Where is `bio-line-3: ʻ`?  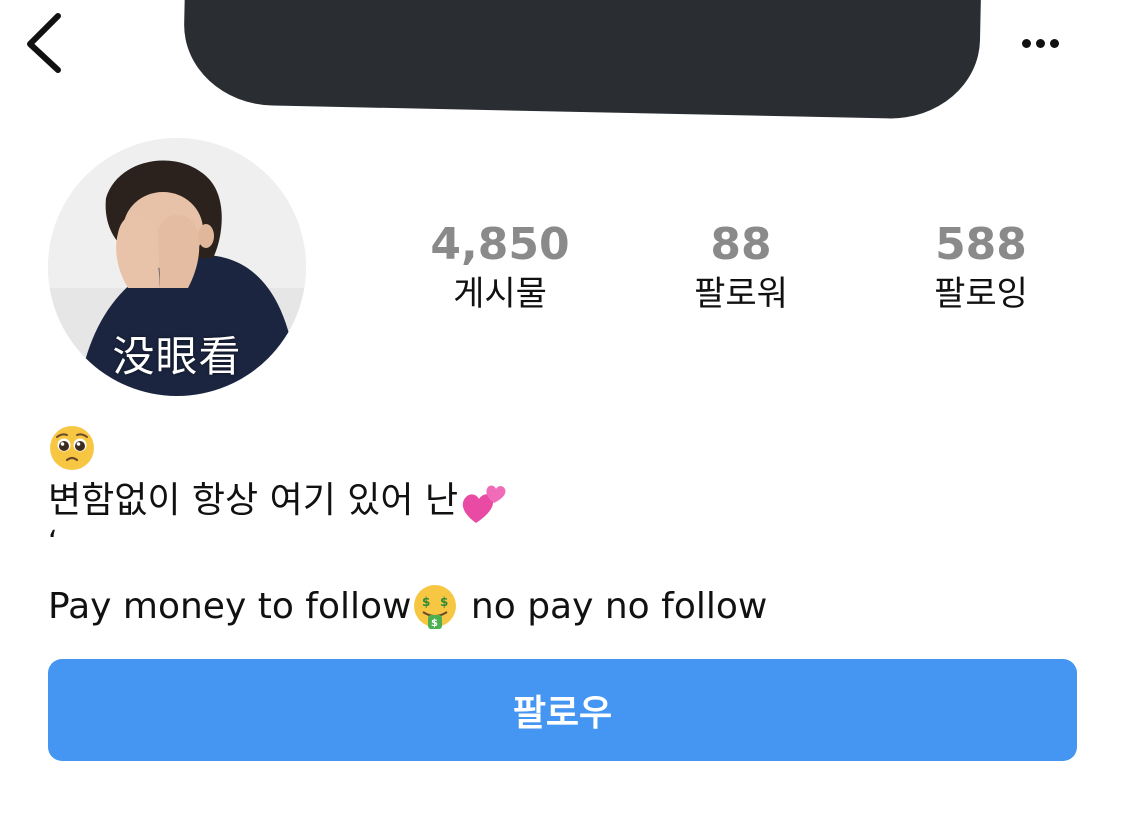 bio-line-3: ʻ is located at coordinates (53, 542).